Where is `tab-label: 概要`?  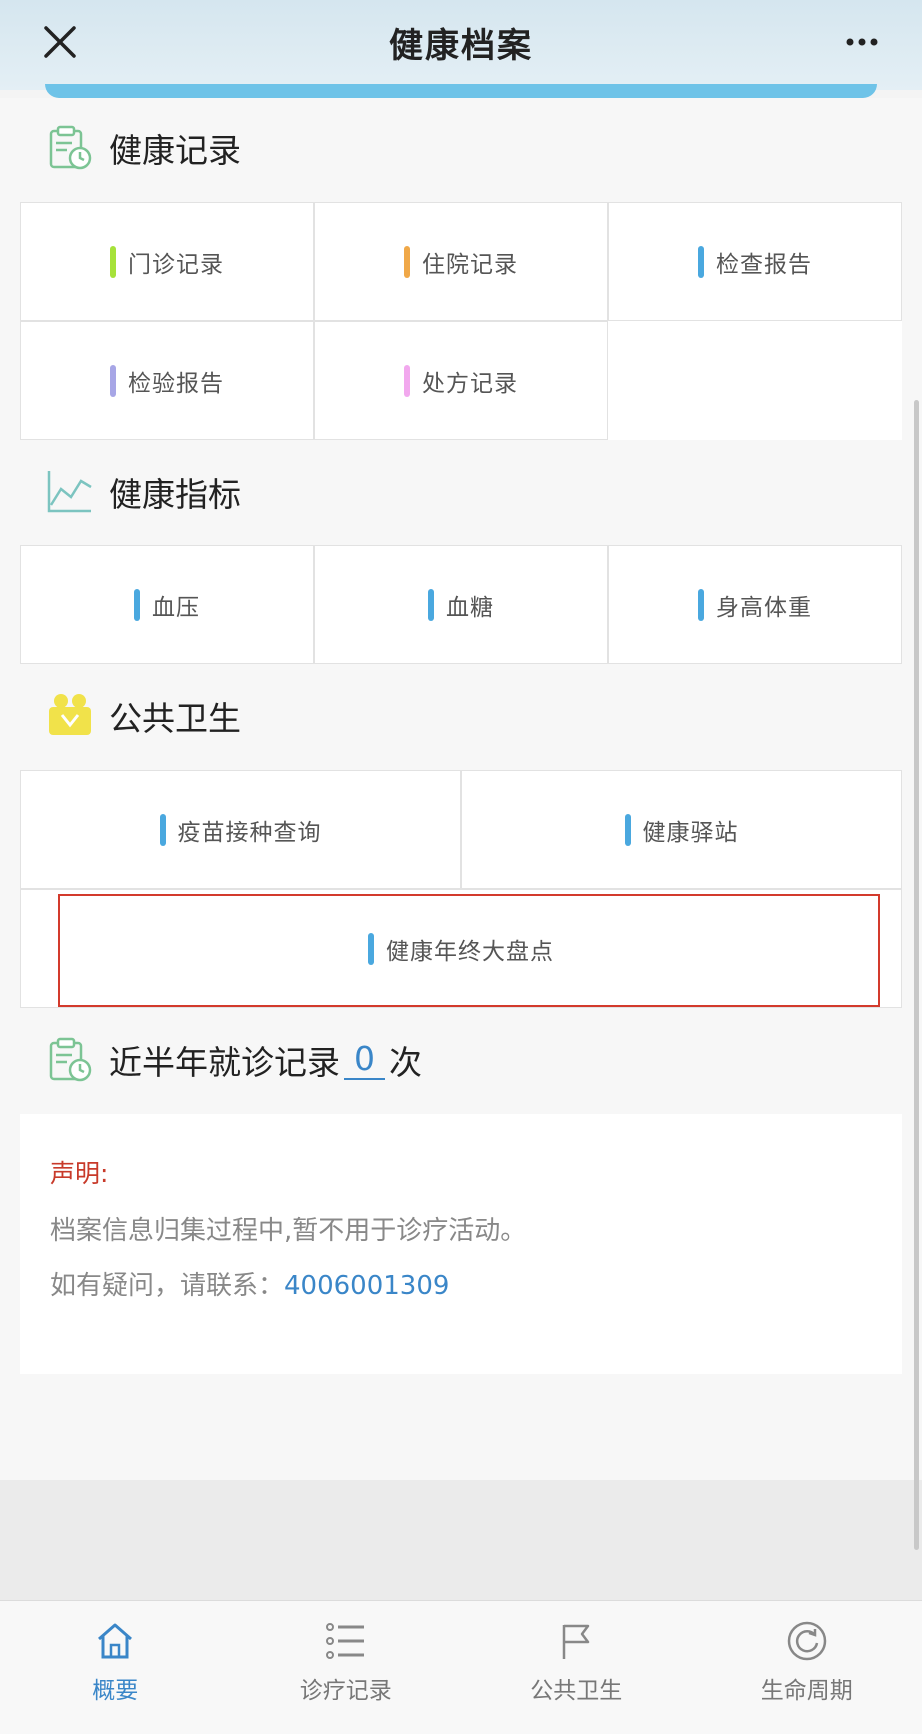 tab-label: 概要 is located at coordinates (115, 1688).